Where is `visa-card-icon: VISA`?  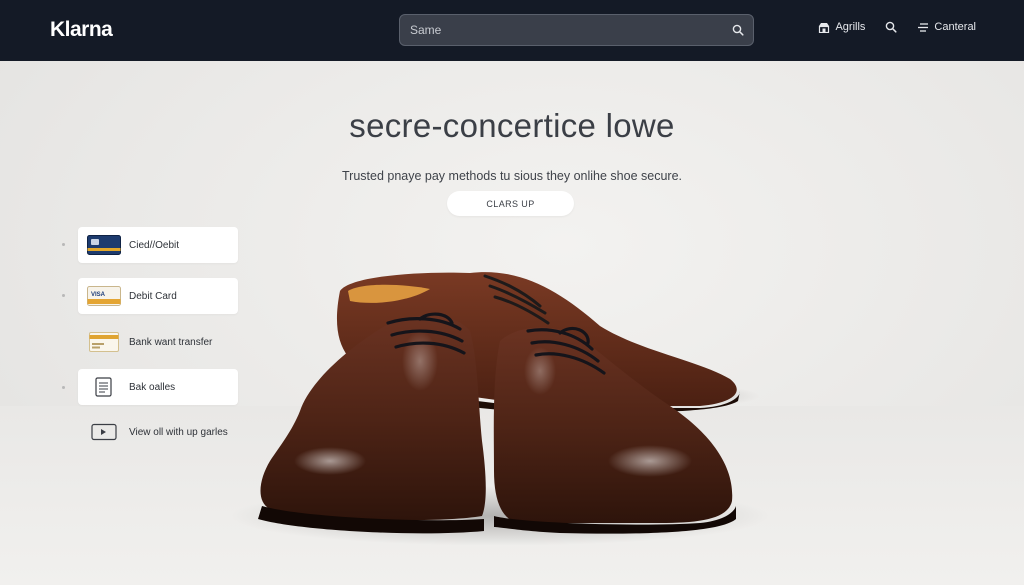 visa-card-icon: VISA is located at coordinates (104, 296).